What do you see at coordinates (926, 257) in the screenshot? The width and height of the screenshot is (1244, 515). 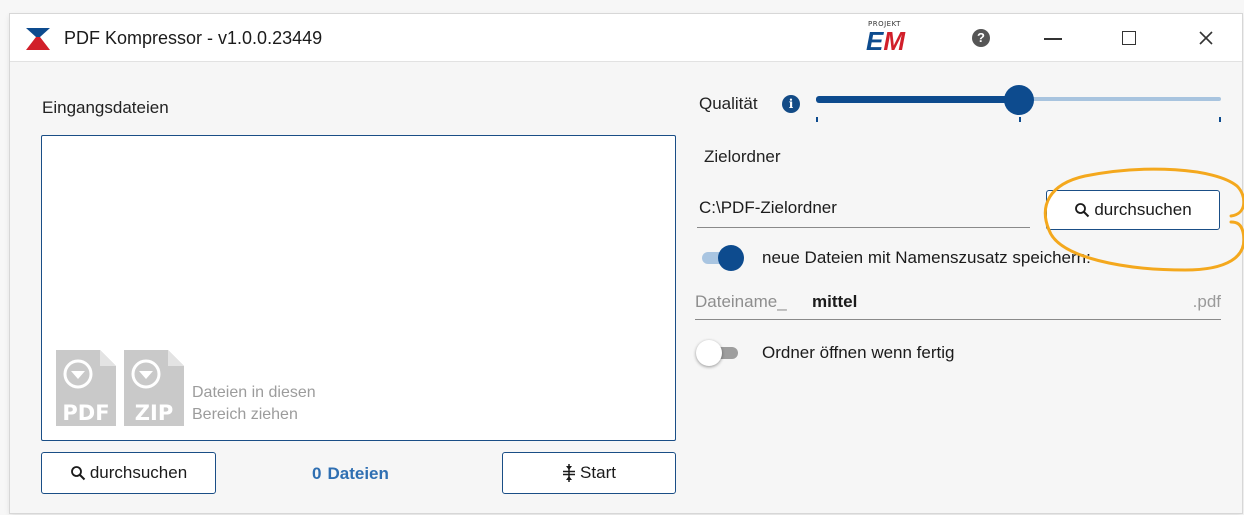 I see `suffix-toggle-label: neue Dateien mit Namenszusatz speichern:` at bounding box center [926, 257].